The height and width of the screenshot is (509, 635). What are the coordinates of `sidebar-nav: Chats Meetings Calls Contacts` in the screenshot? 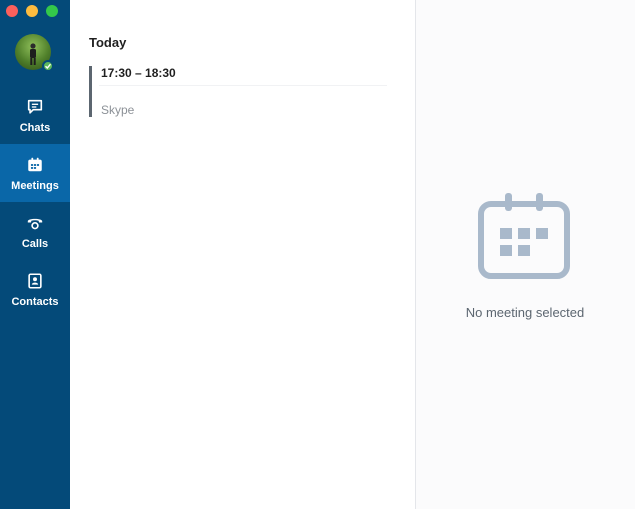 It's located at (35, 202).